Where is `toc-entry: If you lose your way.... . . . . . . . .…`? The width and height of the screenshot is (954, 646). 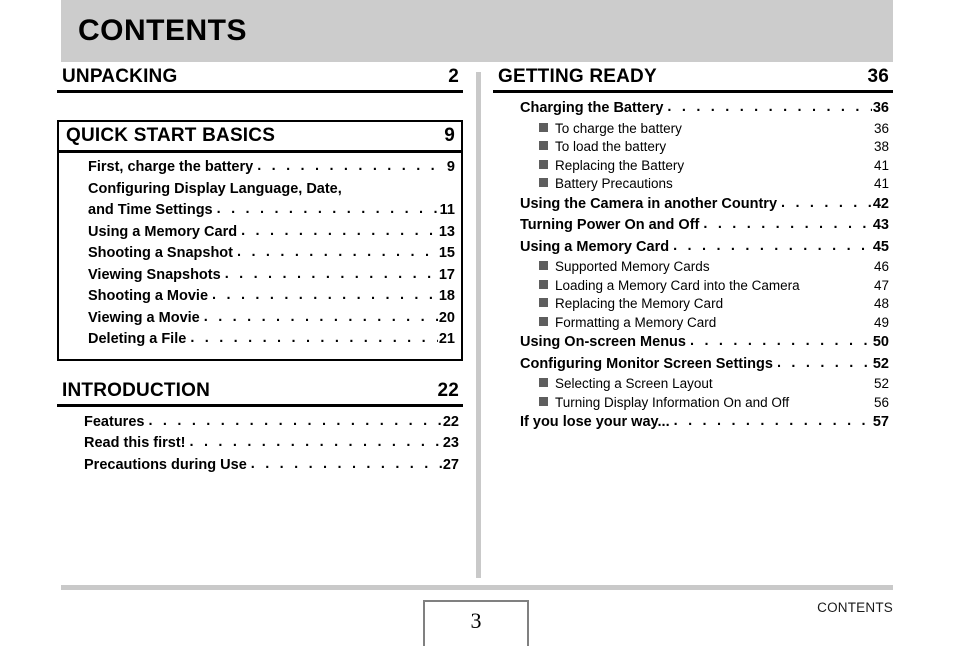 toc-entry: If you lose your way.... . . . . . . . .… is located at coordinates (693, 423).